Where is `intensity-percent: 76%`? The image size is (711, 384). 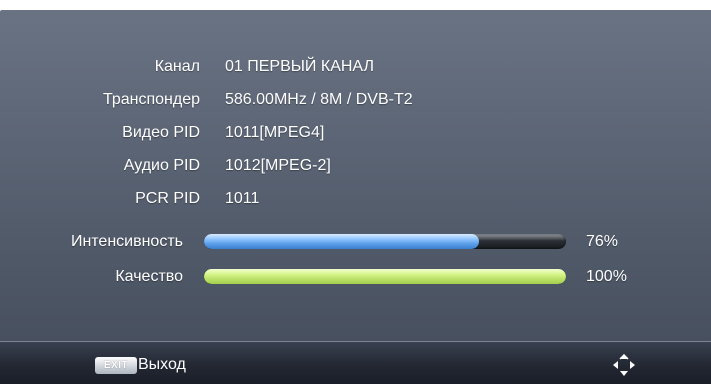 intensity-percent: 76% is located at coordinates (602, 241).